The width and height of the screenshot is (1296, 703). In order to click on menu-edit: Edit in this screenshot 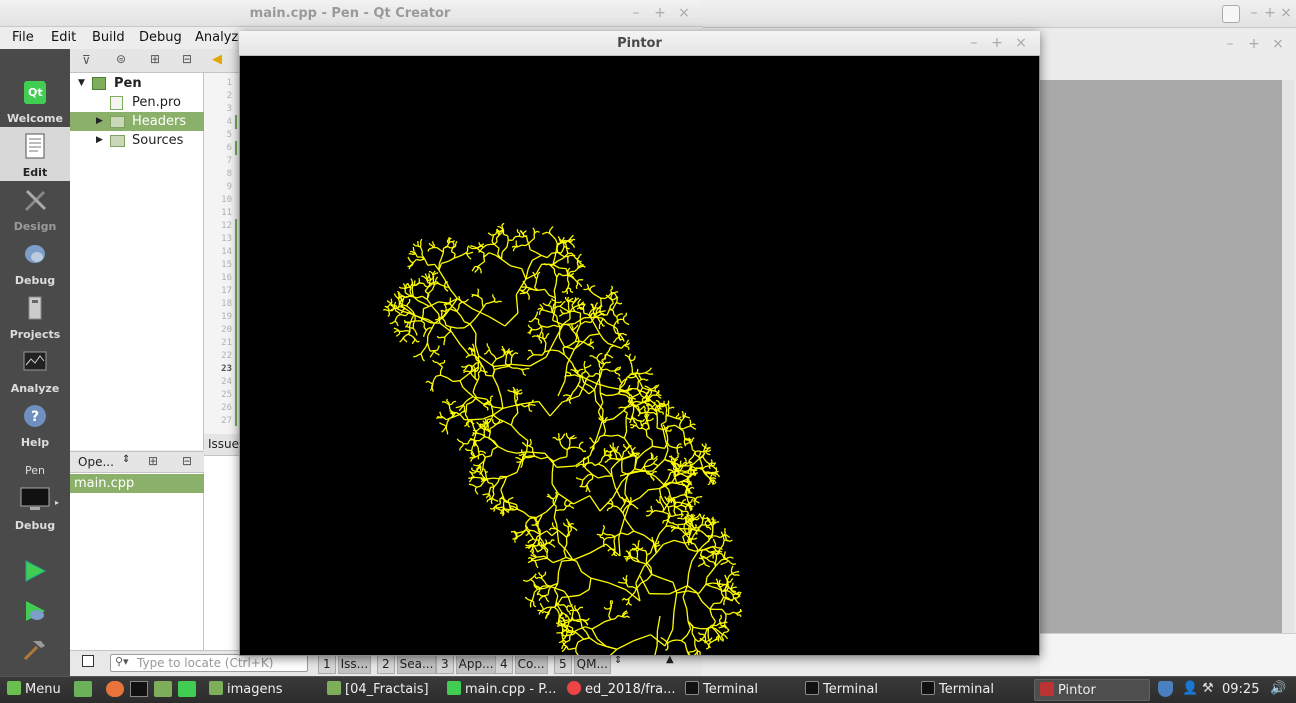, I will do `click(63, 37)`.